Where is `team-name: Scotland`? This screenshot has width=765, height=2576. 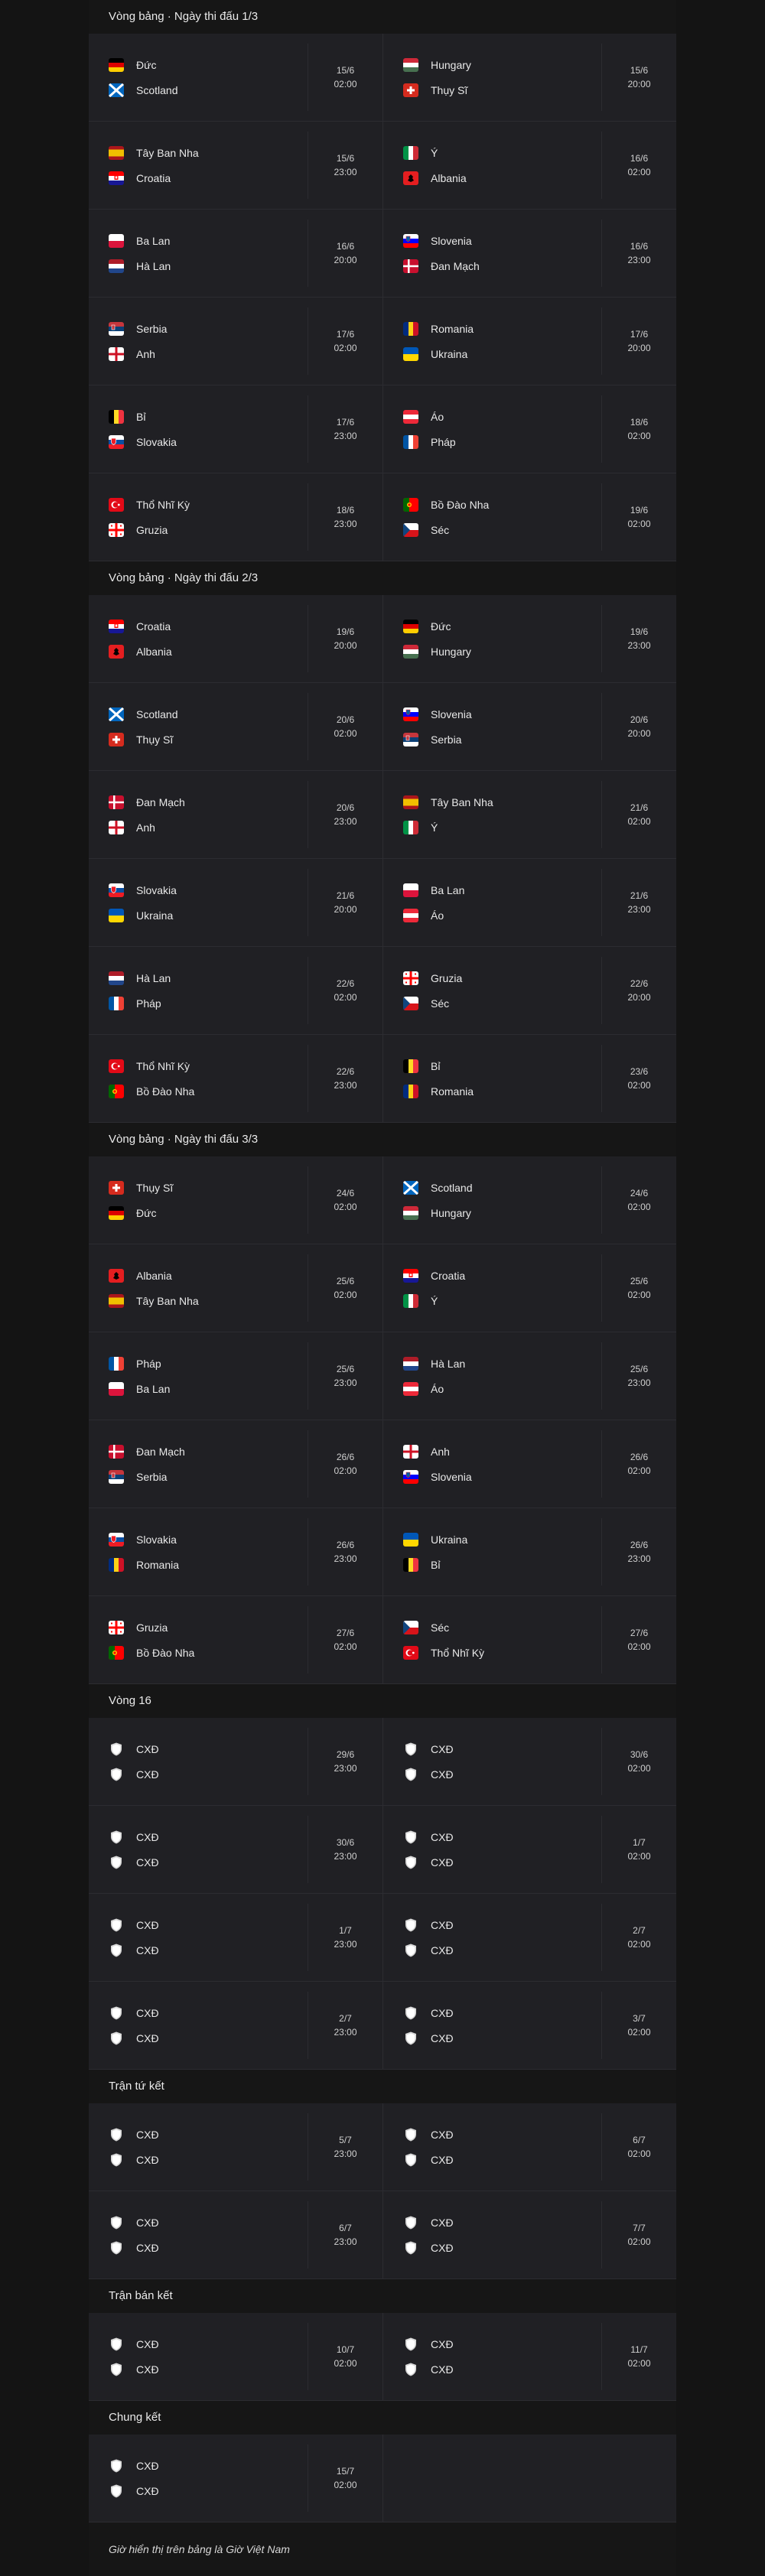
team-name: Scotland is located at coordinates (452, 1187).